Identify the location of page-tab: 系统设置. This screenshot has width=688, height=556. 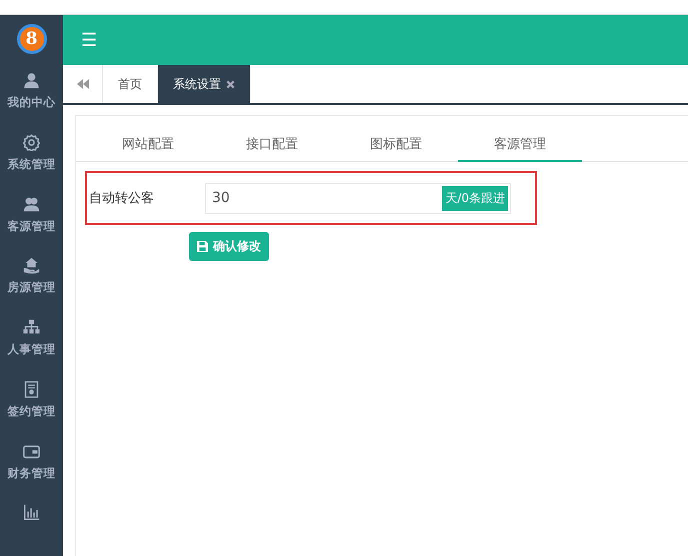
(204, 84).